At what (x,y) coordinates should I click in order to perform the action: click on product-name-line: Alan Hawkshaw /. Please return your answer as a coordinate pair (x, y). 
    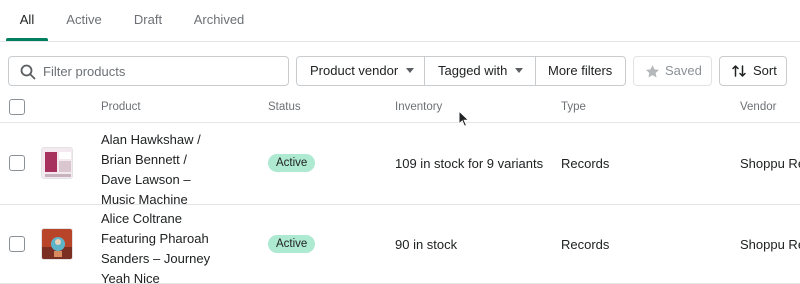
    Looking at the image, I should click on (151, 139).